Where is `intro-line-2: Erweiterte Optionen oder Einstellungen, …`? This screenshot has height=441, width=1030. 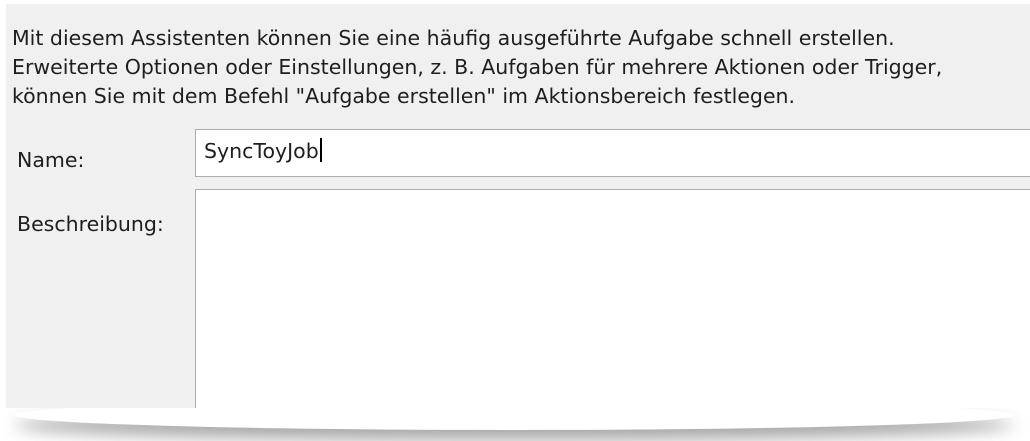
intro-line-2: Erweiterte Optionen oder Einstellungen, … is located at coordinates (477, 67).